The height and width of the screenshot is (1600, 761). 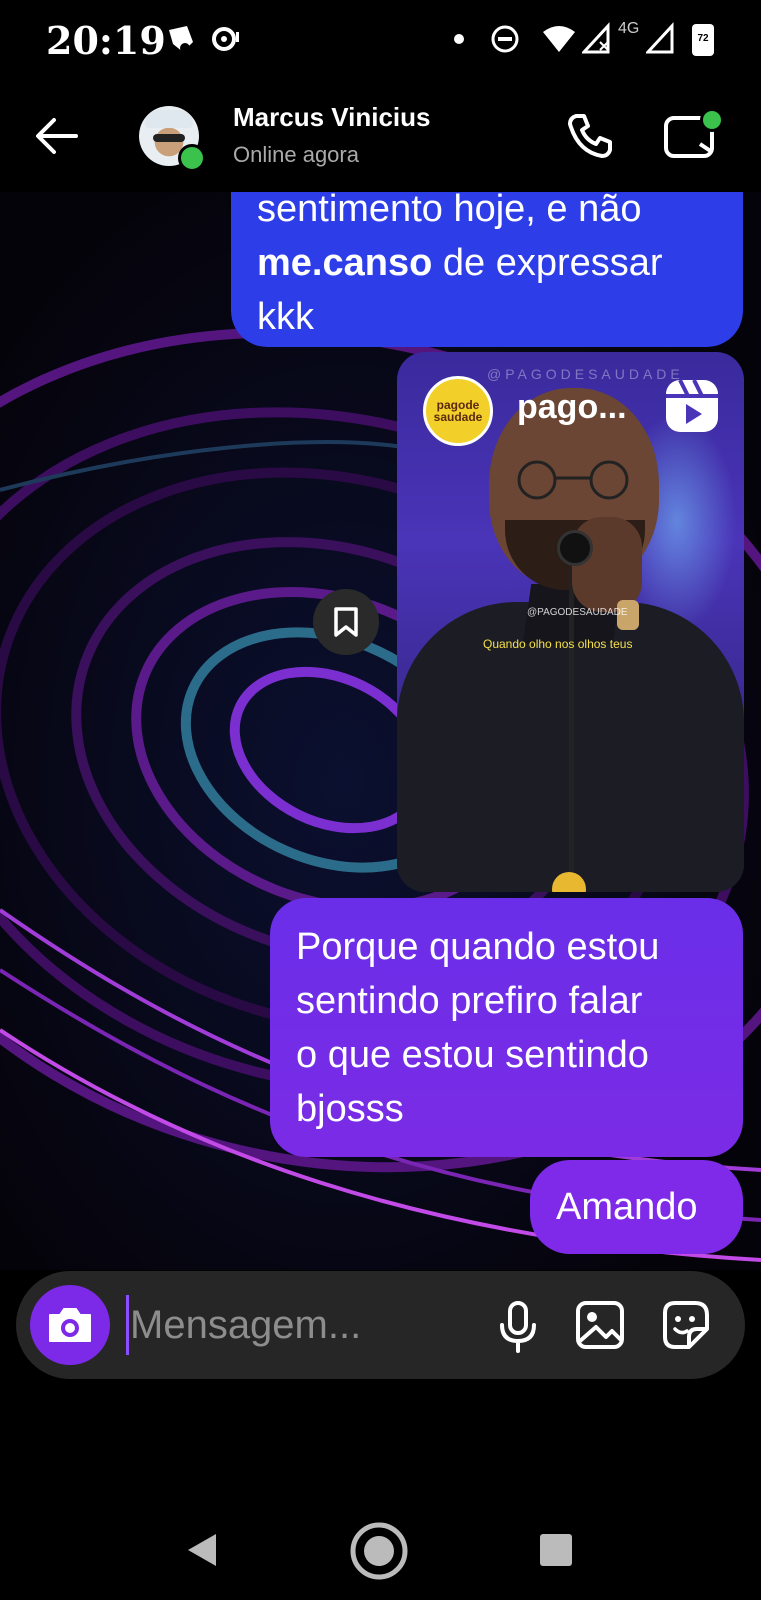 I want to click on contact-status: Online agora, so click(x=296, y=154).